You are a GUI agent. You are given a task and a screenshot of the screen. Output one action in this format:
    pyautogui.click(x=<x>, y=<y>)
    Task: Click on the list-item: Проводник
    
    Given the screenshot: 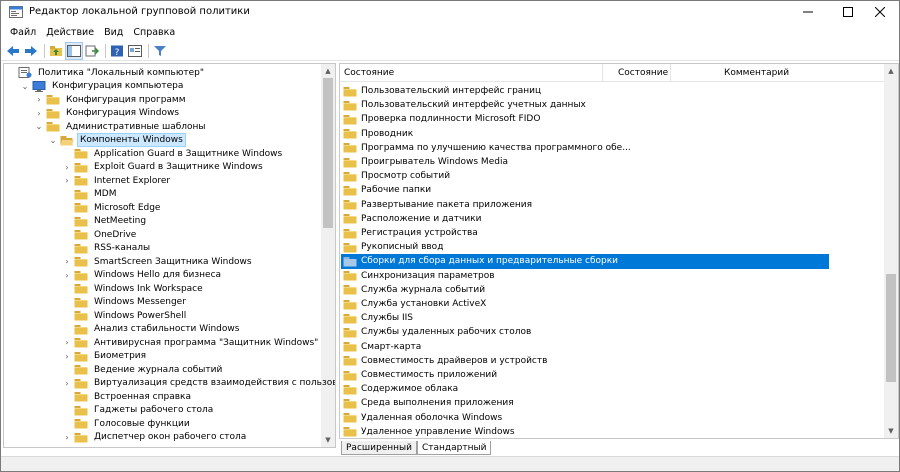 What is the action you would take?
    pyautogui.click(x=585, y=134)
    